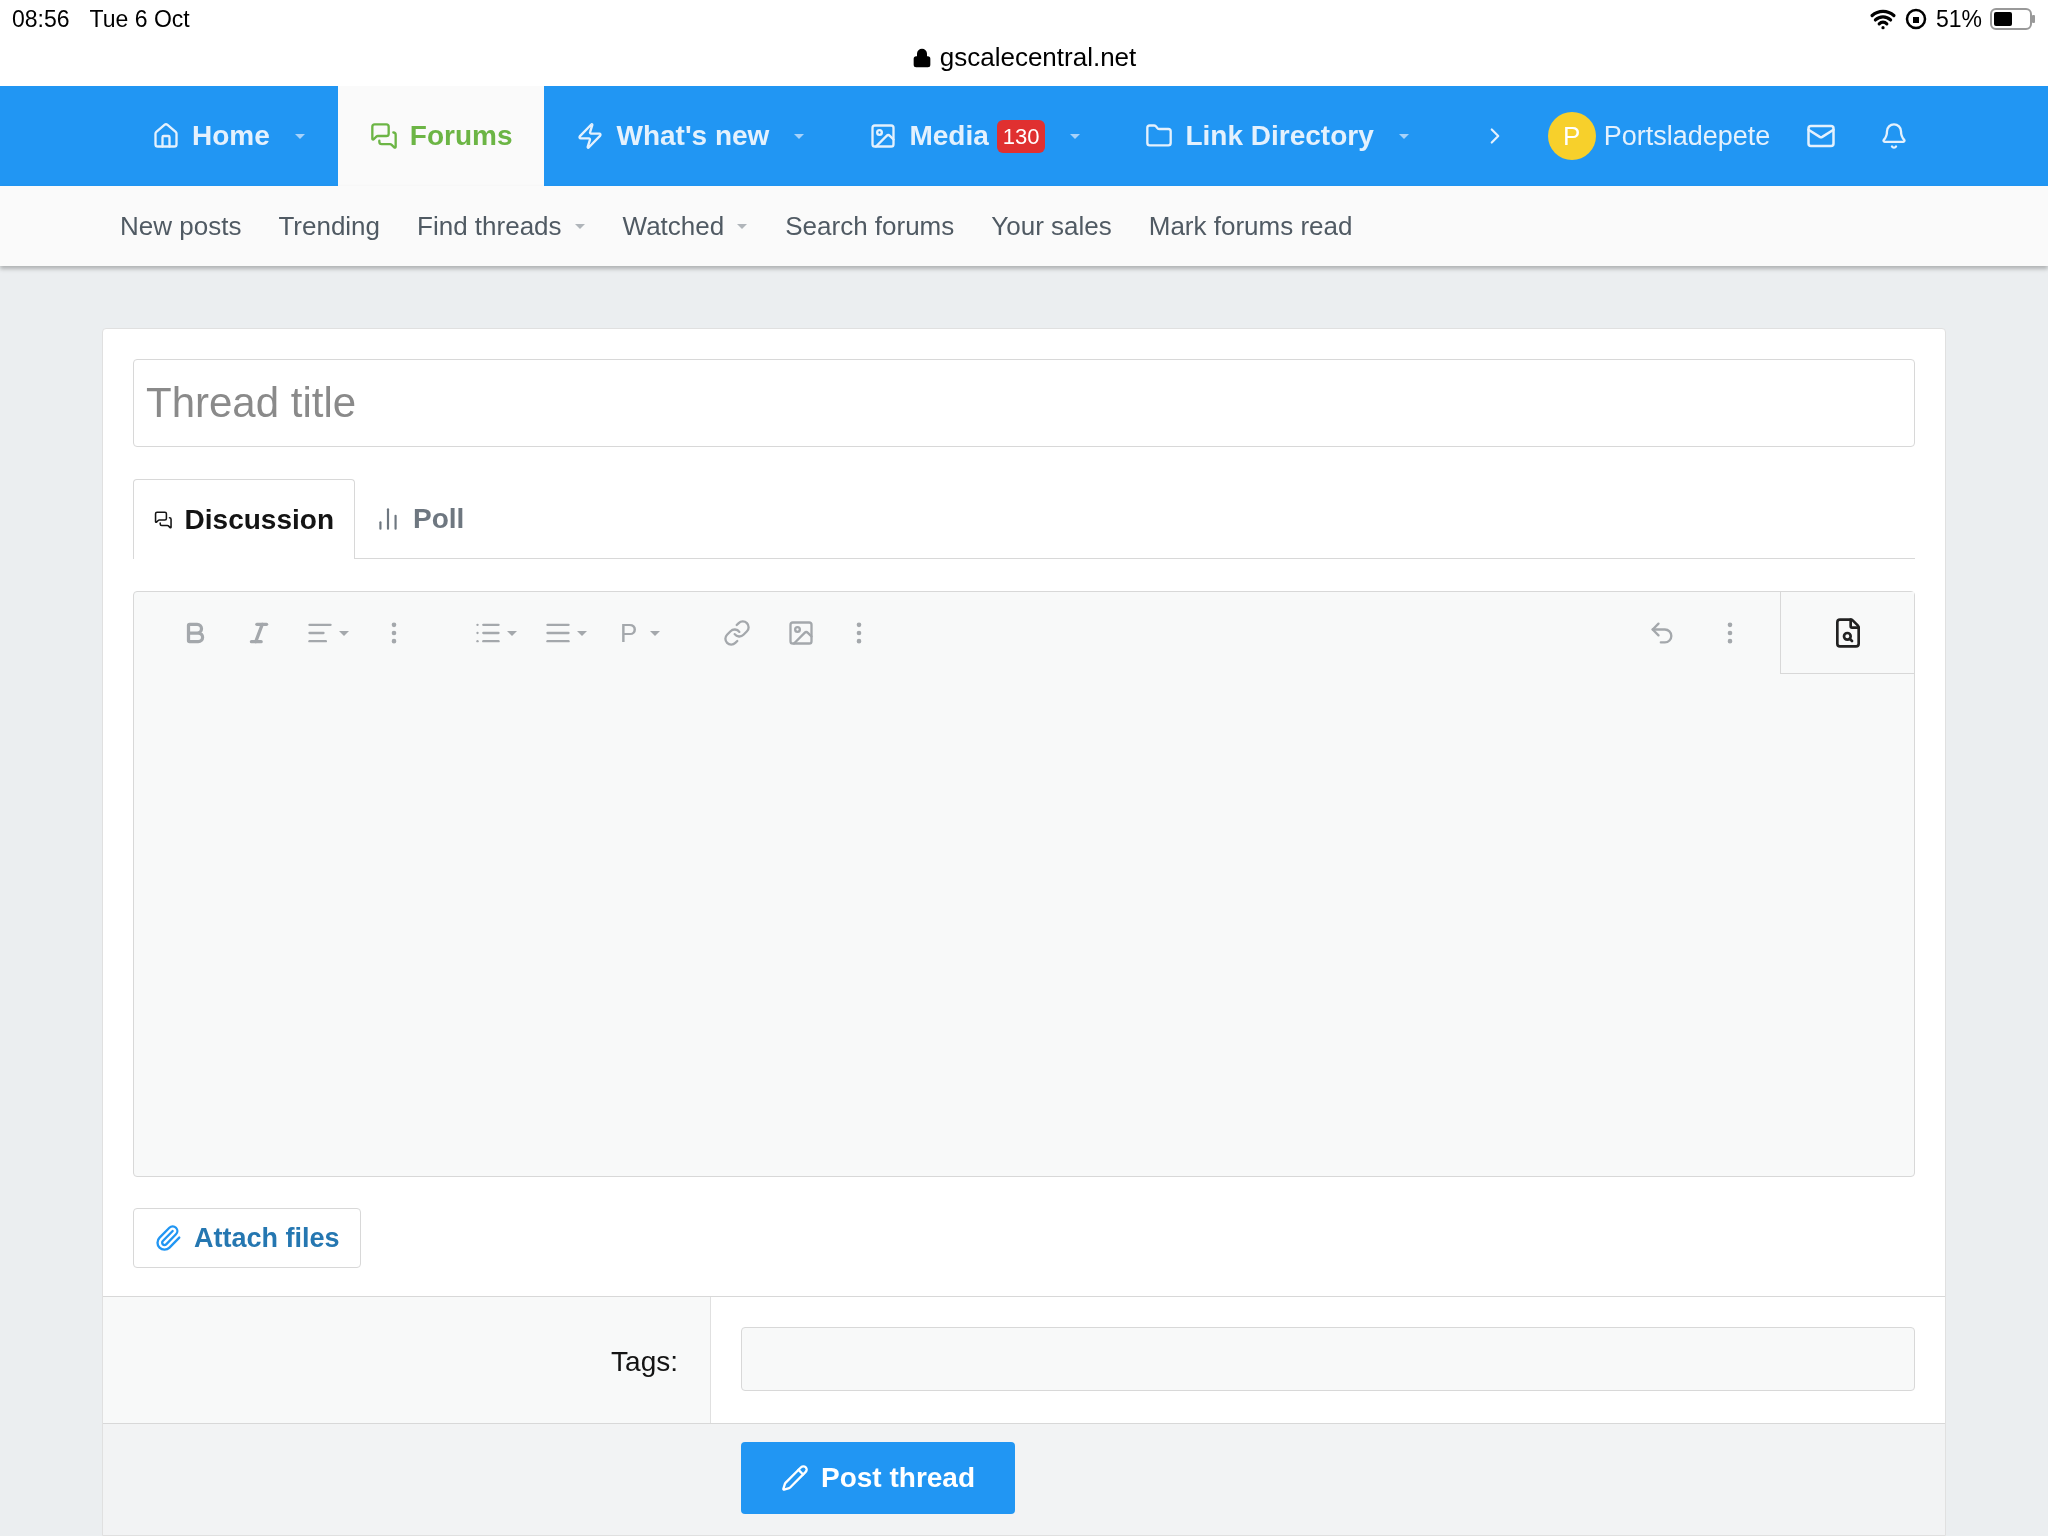  I want to click on preview-button, so click(1847, 633).